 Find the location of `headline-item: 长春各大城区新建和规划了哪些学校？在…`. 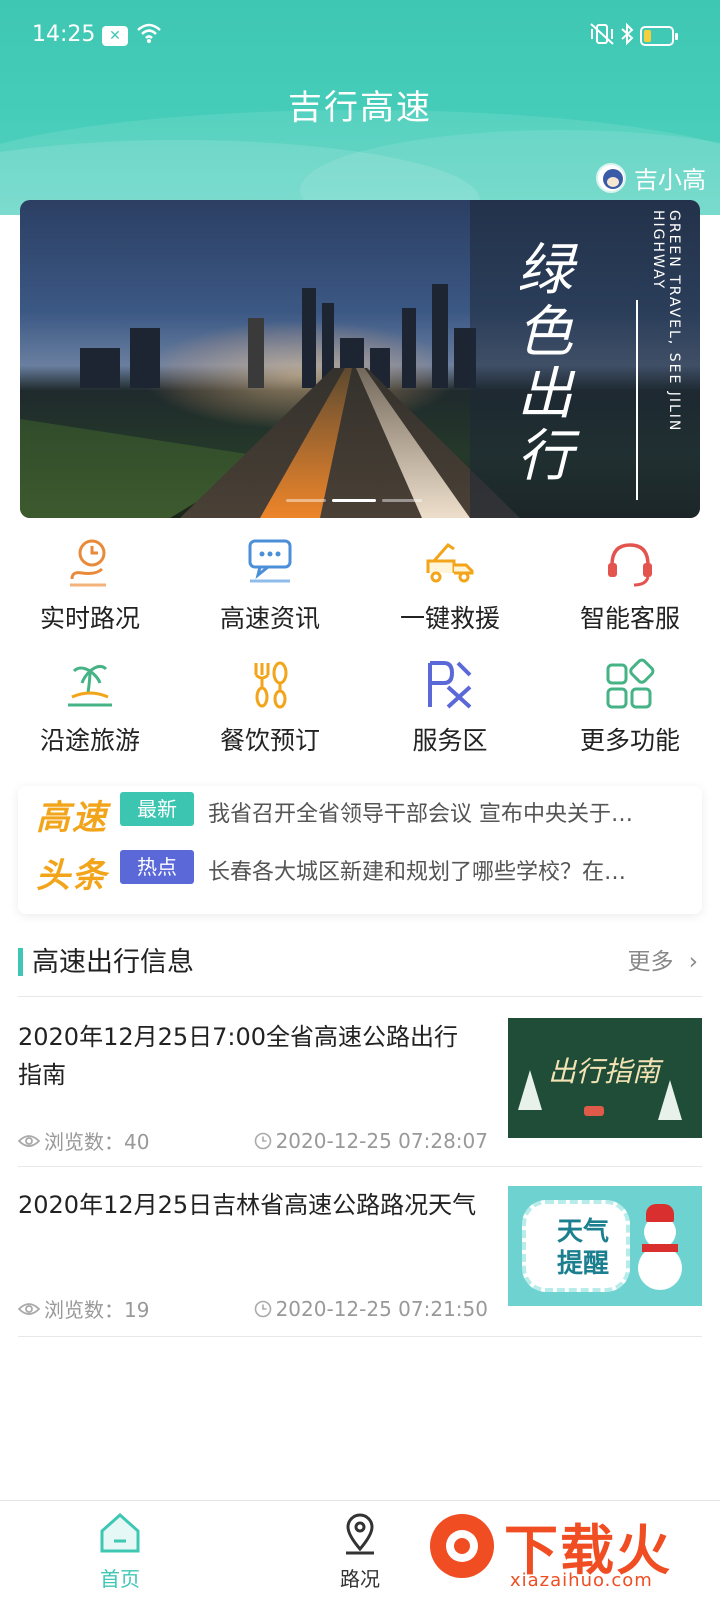

headline-item: 长春各大城区新建和规划了哪些学校？在… is located at coordinates (443, 870).